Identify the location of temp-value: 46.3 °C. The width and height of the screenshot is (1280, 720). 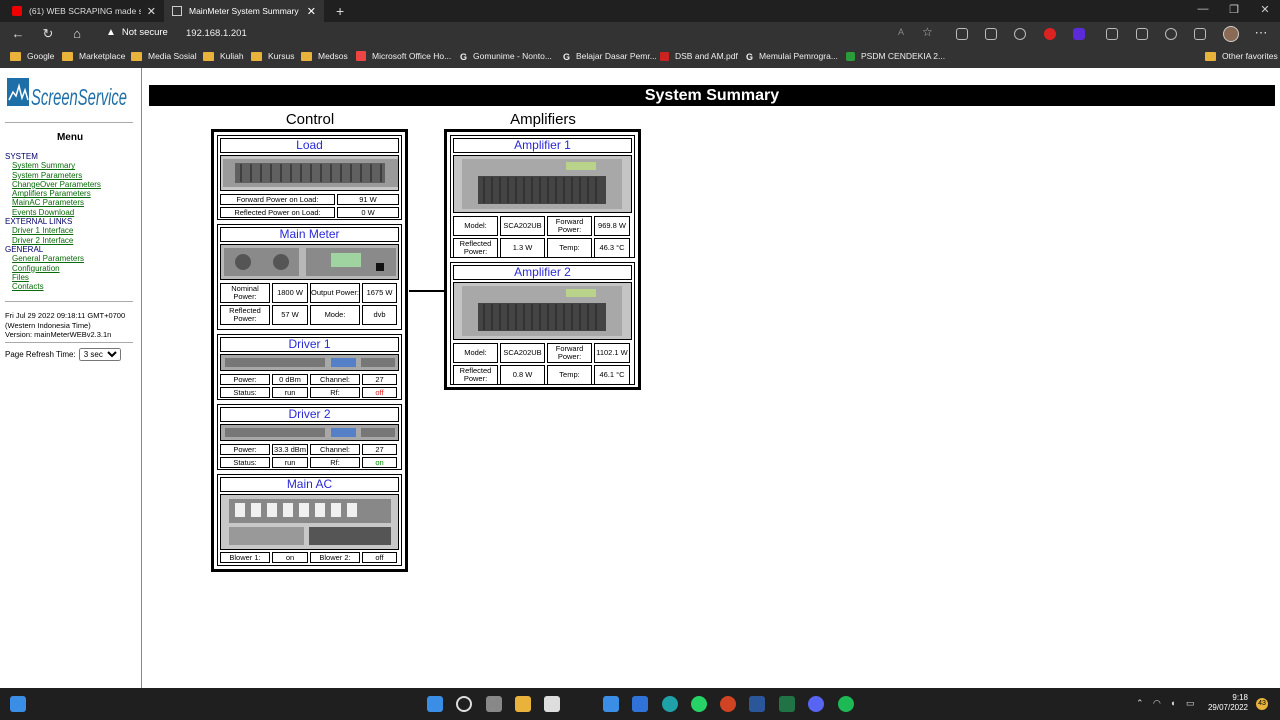
(612, 248).